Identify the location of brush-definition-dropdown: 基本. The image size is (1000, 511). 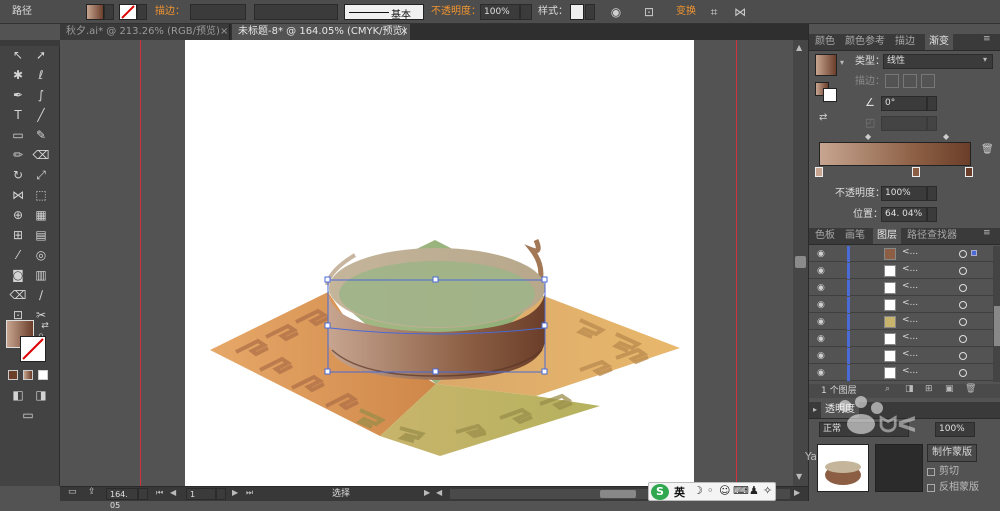
(384, 12).